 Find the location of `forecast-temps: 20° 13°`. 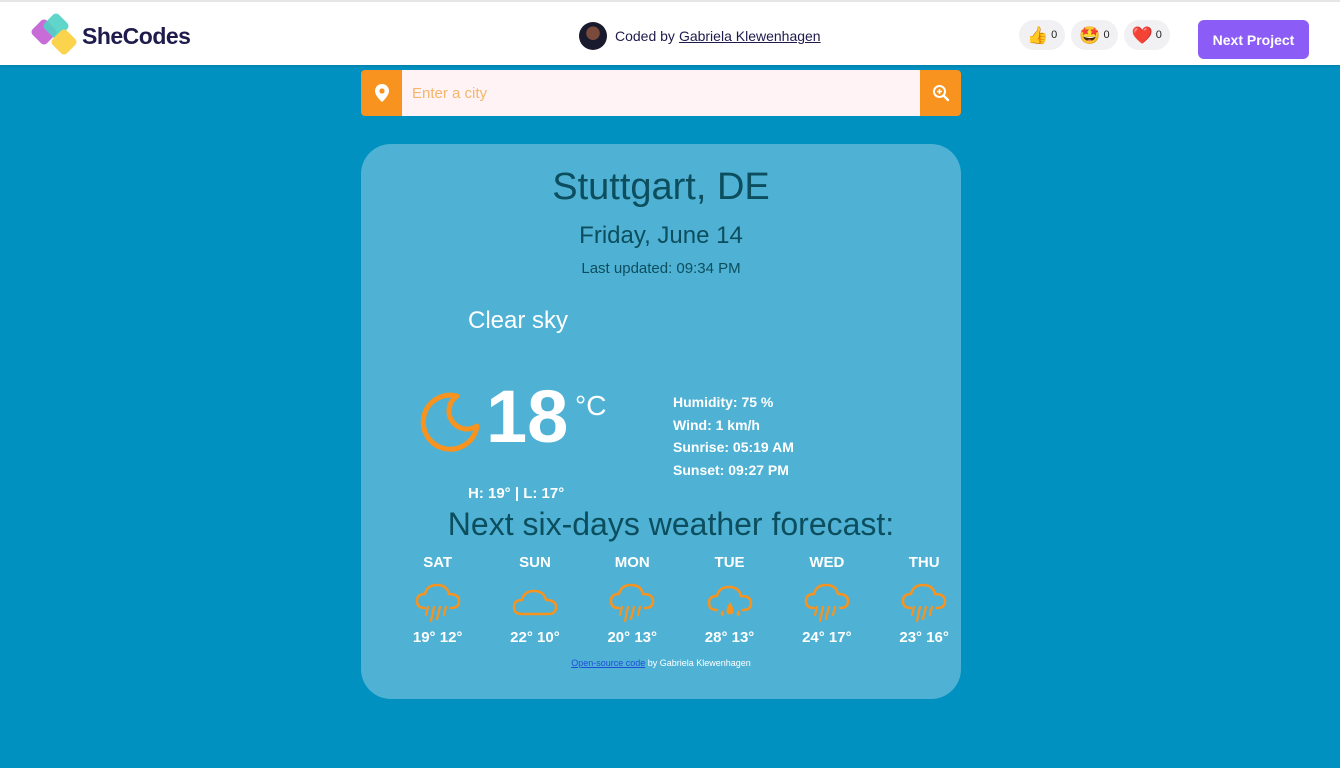

forecast-temps: 20° 13° is located at coordinates (632, 637).